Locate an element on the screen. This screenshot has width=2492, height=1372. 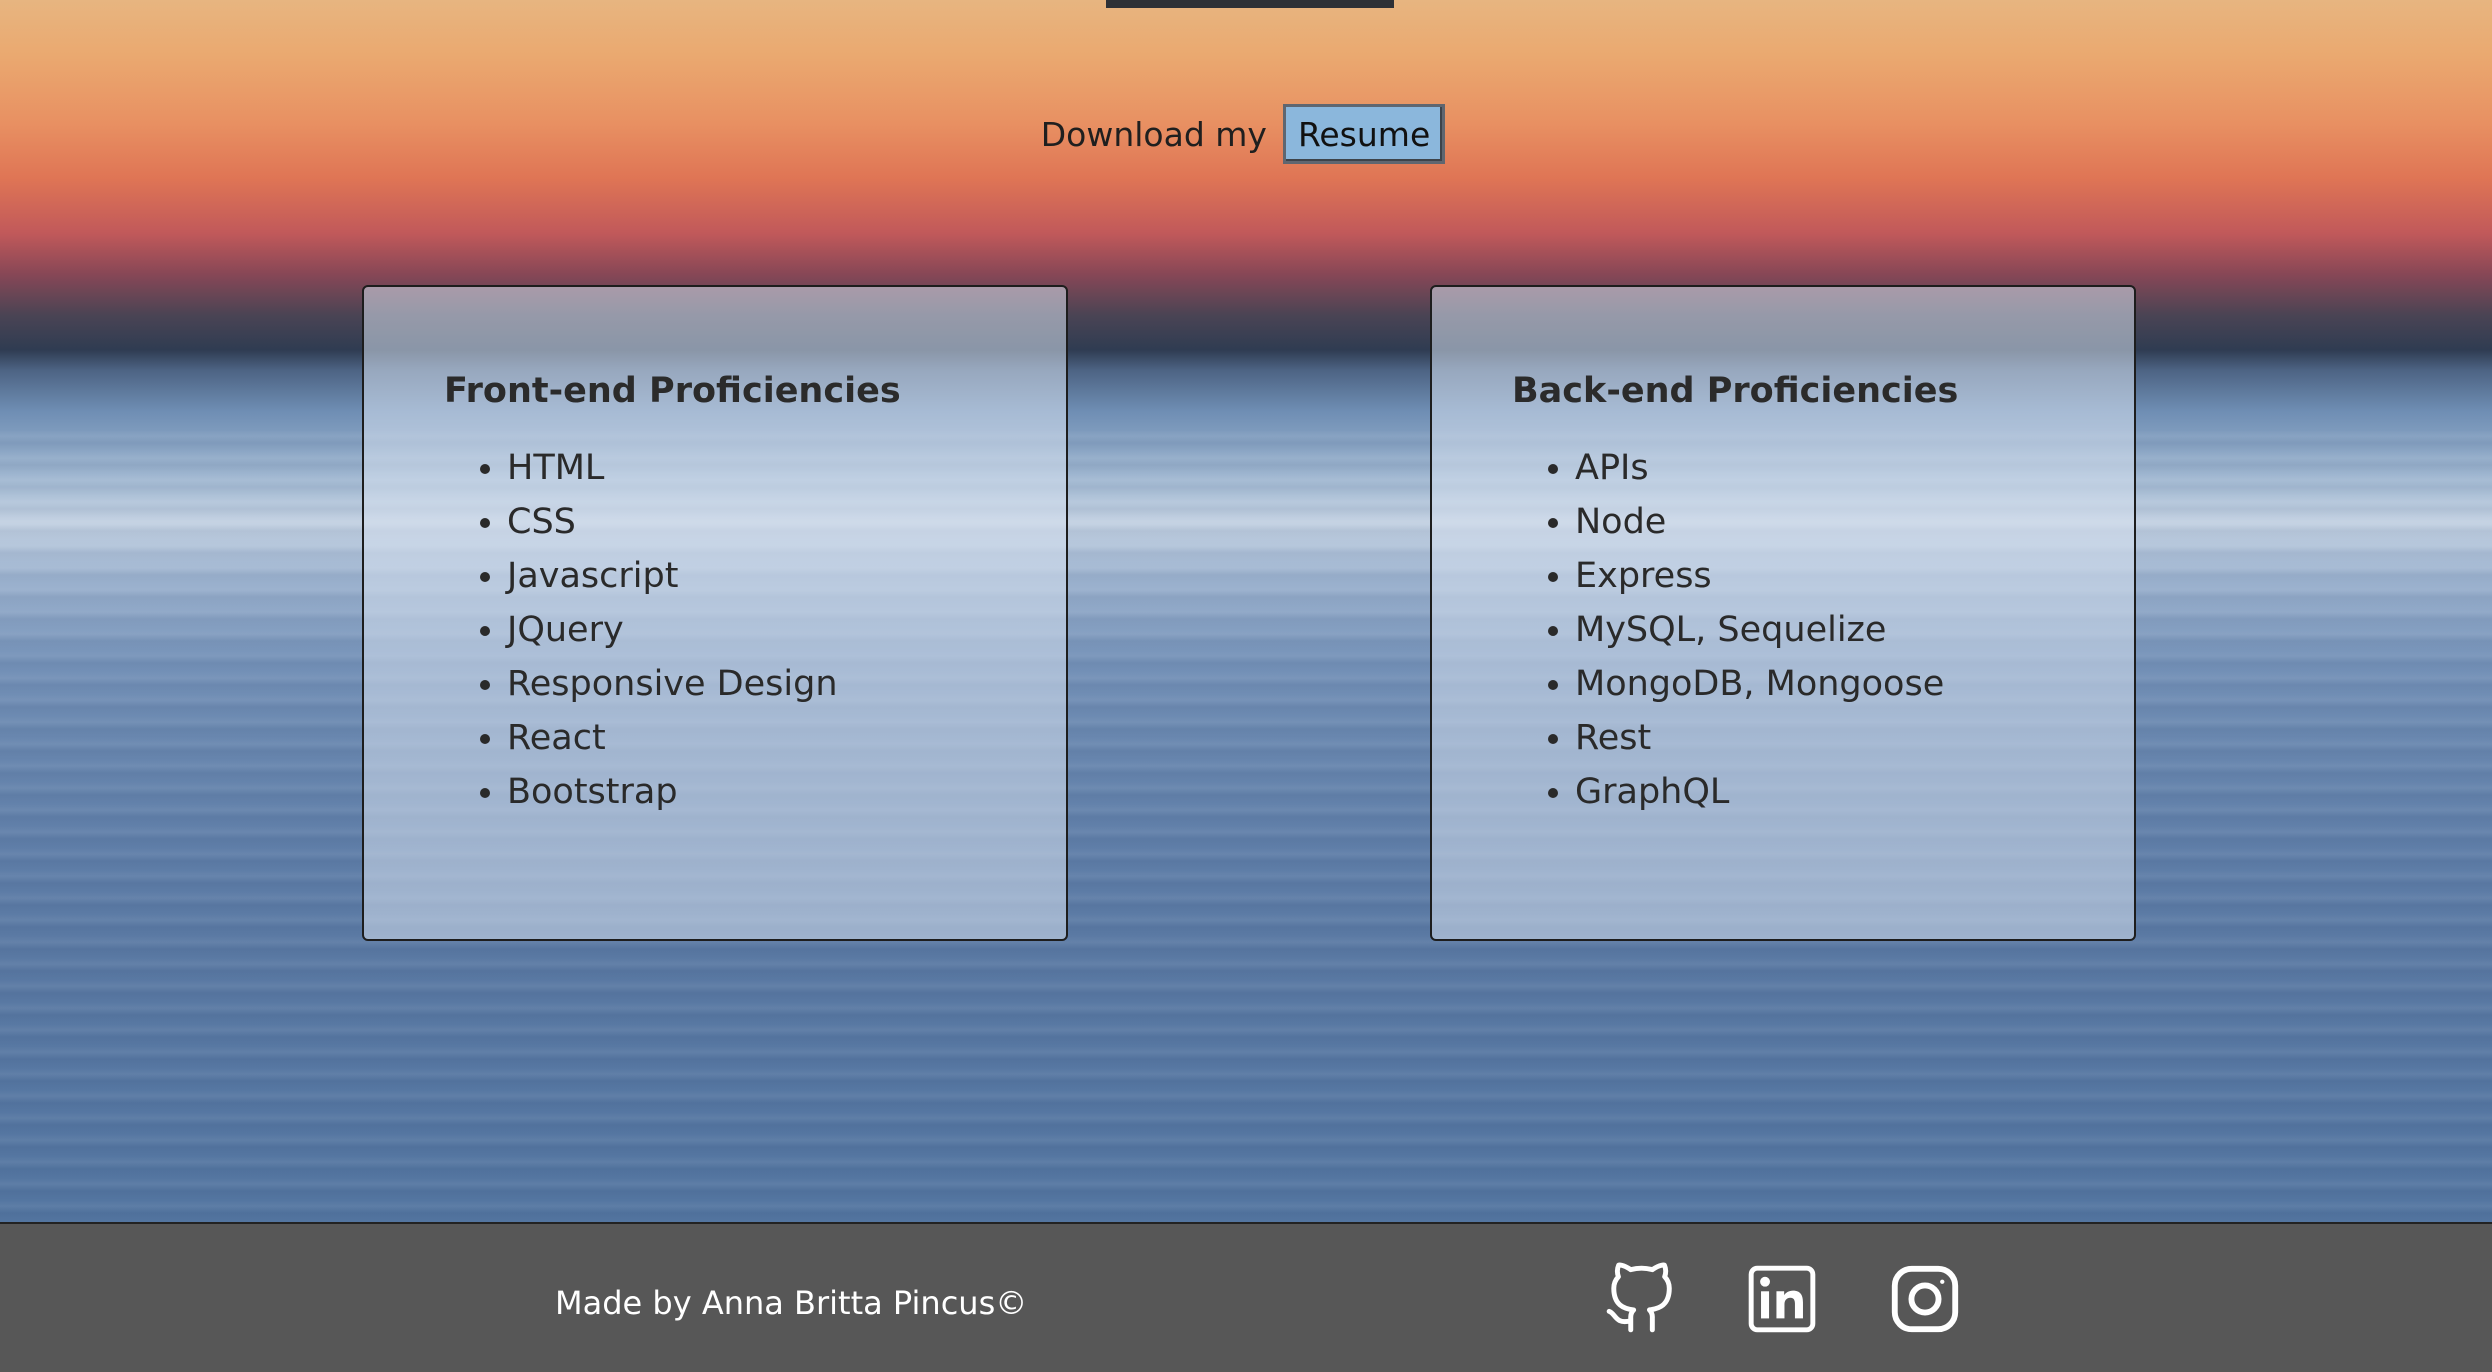
github-link is located at coordinates (1640, 1299).